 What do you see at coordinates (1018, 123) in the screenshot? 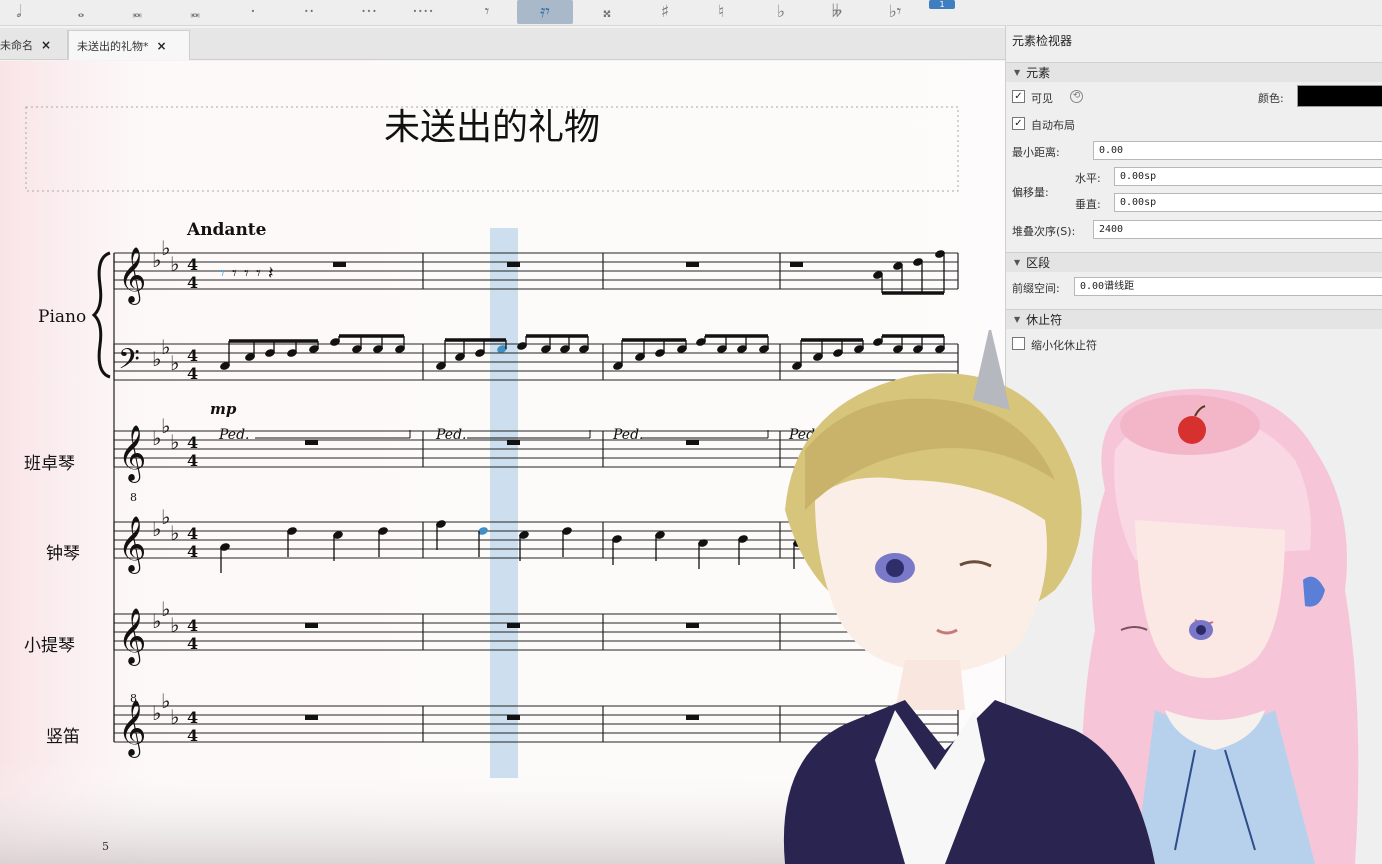
I see `auto-layout-checkbox: ✓` at bounding box center [1018, 123].